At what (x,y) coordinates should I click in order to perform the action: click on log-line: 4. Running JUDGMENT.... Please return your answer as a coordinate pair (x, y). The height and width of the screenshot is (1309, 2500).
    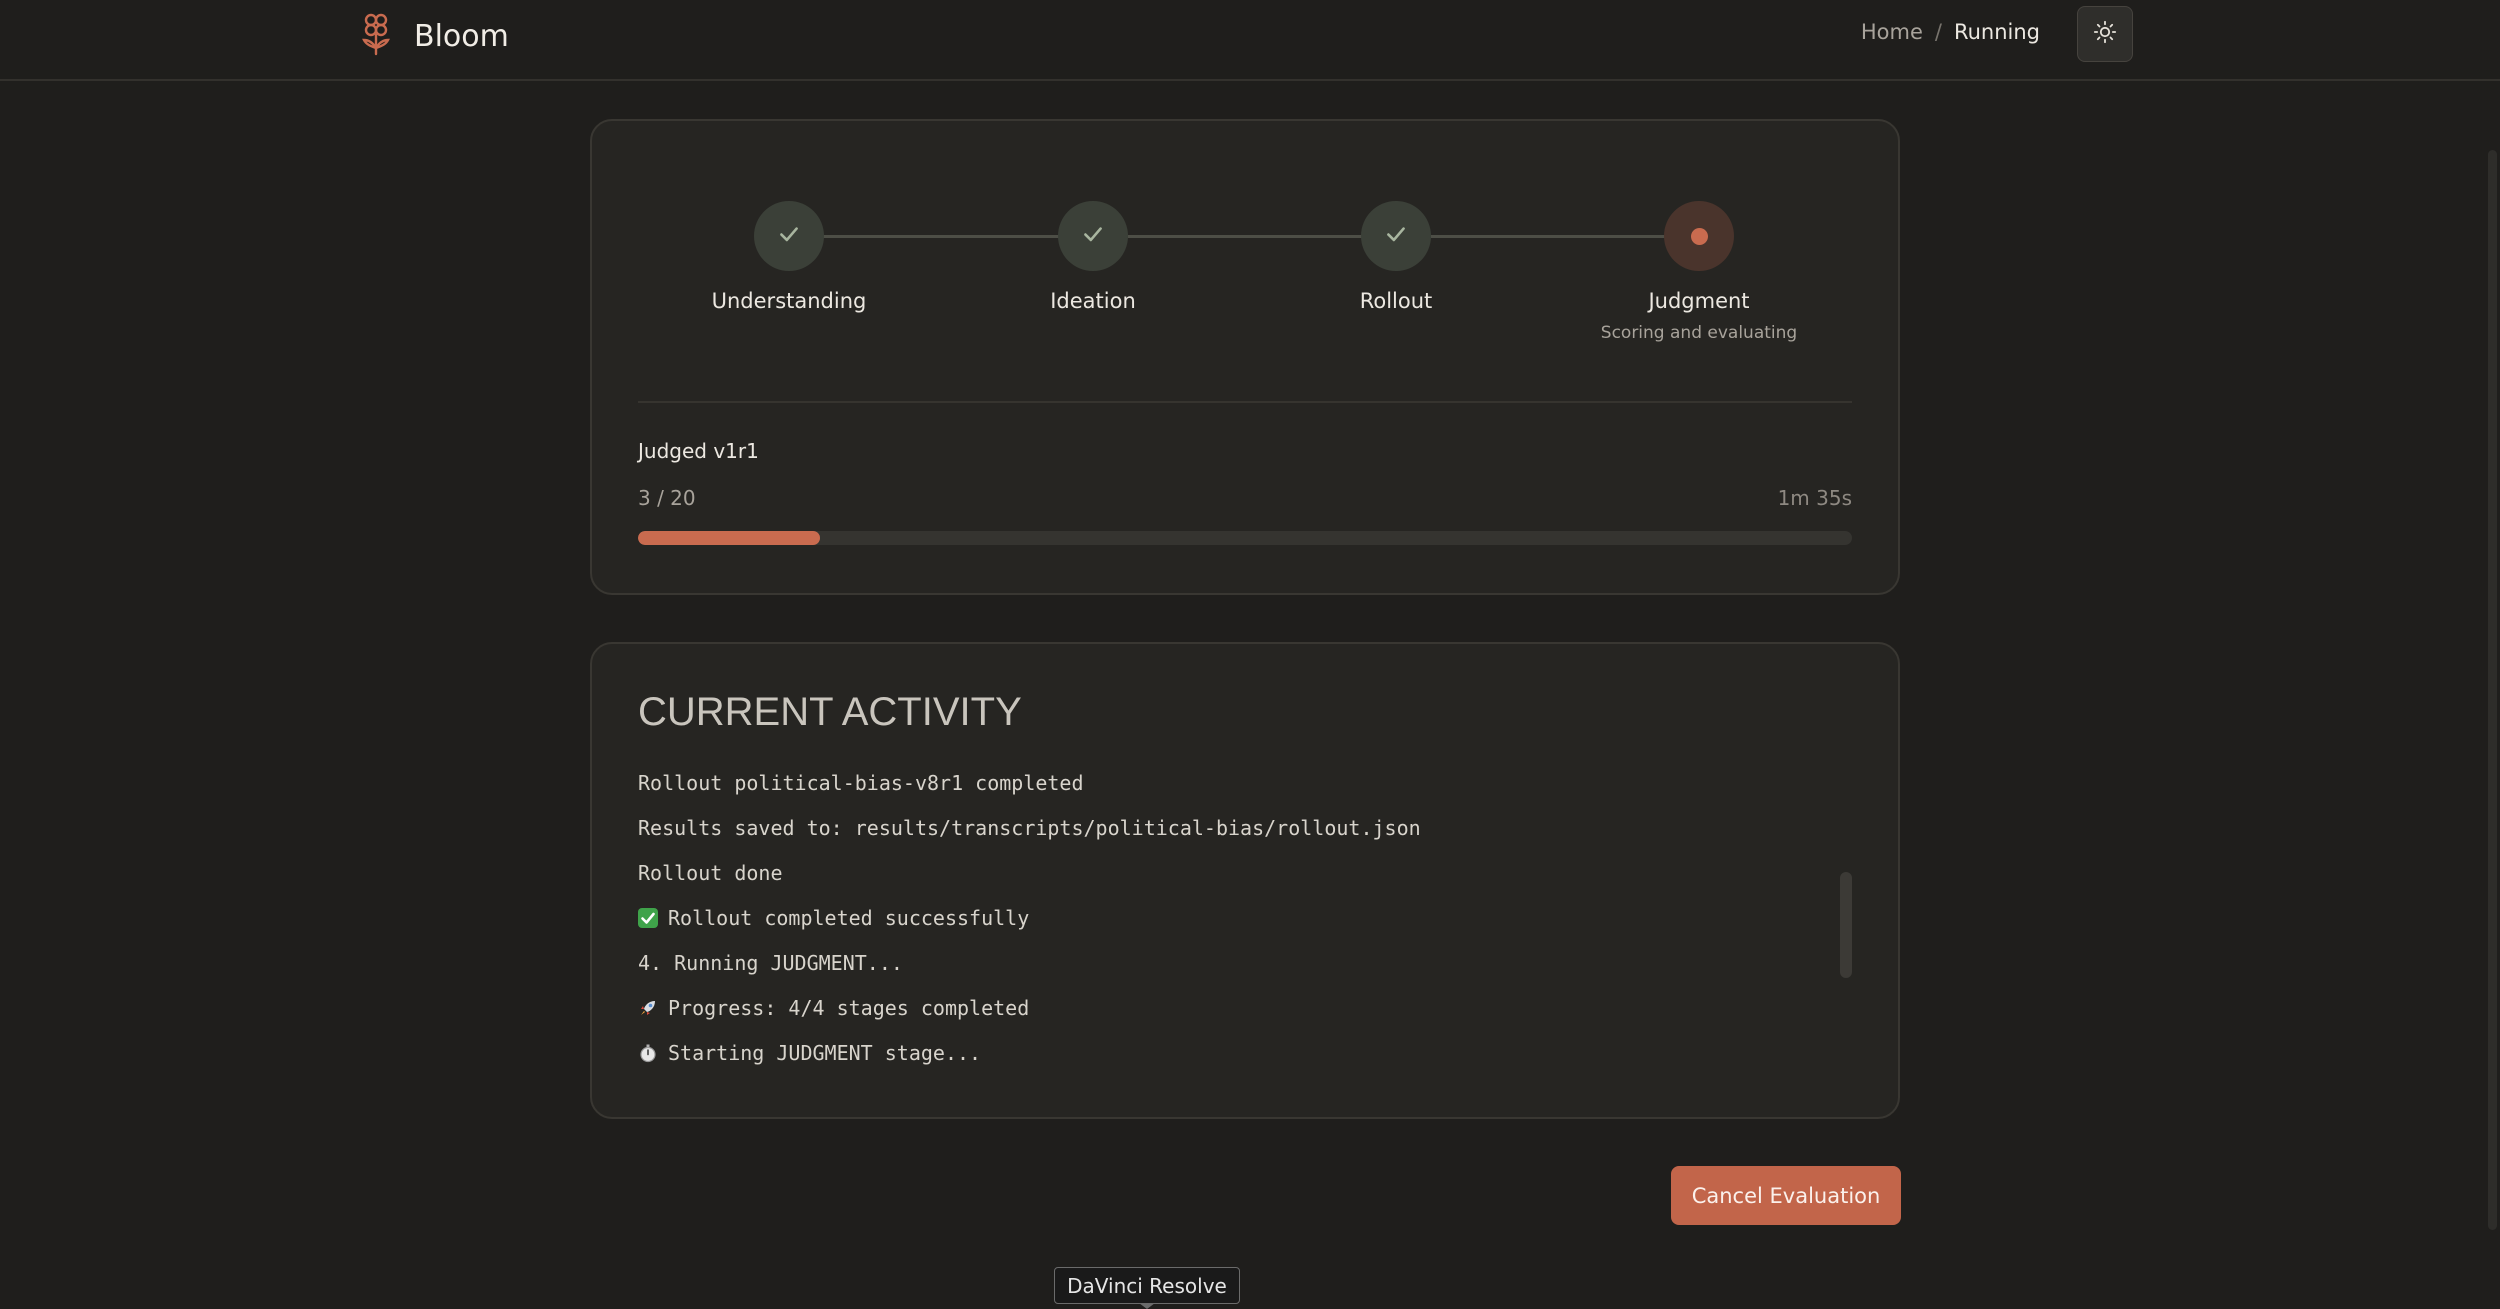
    Looking at the image, I should click on (1213, 970).